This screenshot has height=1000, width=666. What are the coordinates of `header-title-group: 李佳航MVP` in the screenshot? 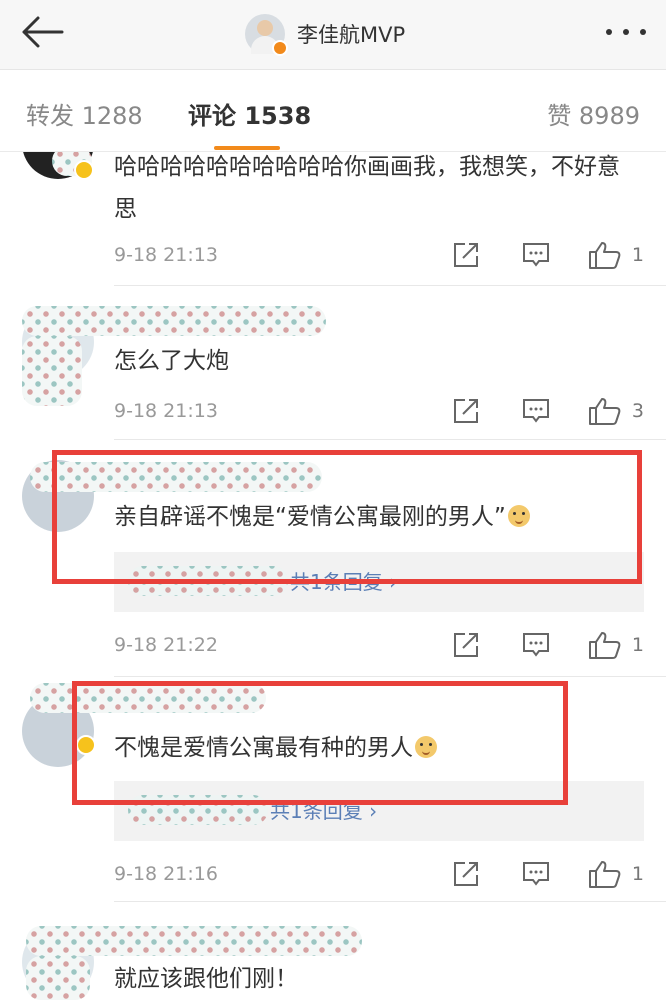 It's located at (325, 34).